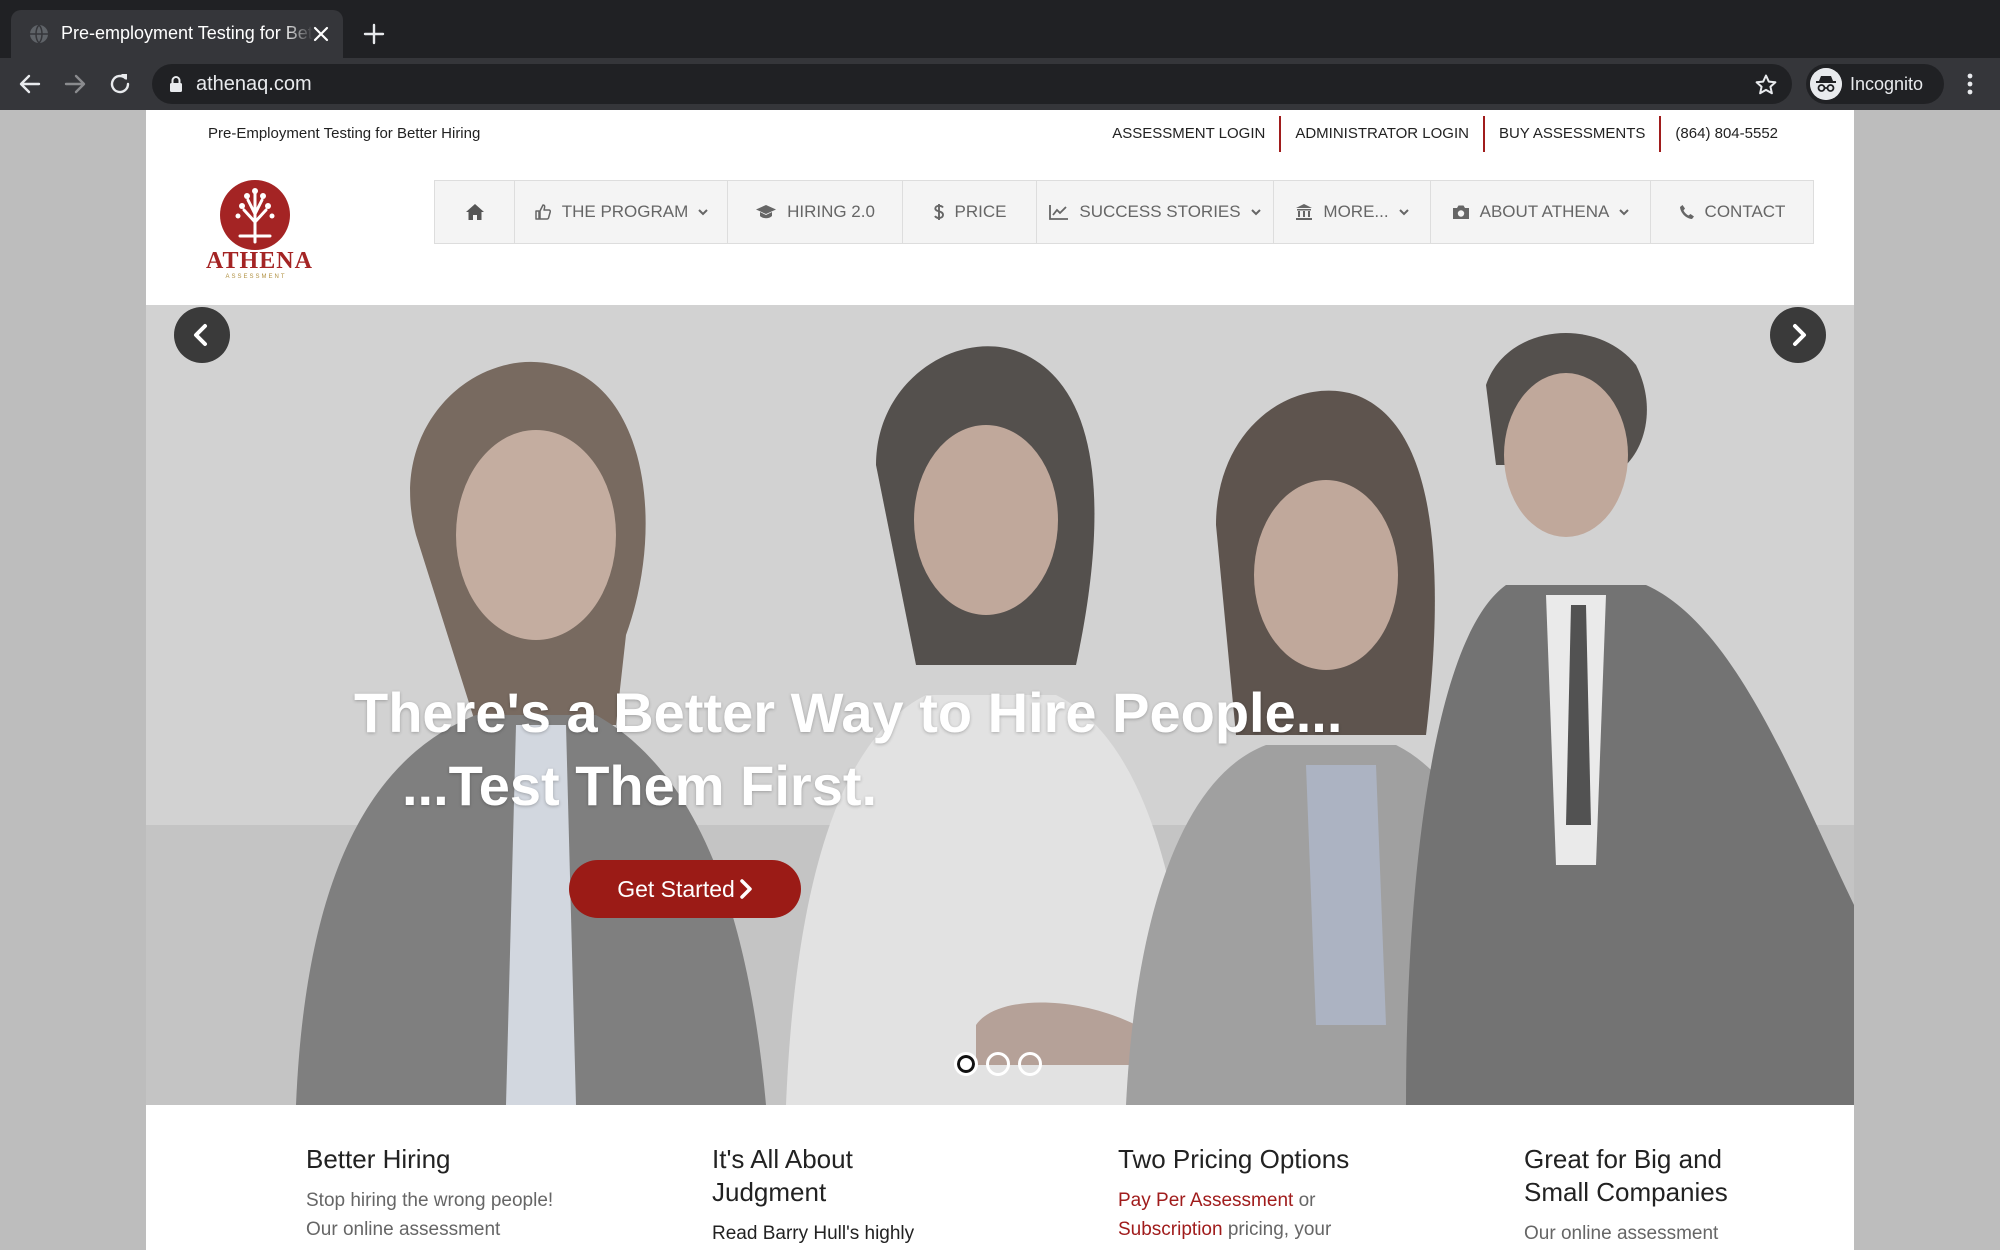 The height and width of the screenshot is (1250, 2000). Describe the element at coordinates (374, 34) in the screenshot. I see `new-tab-plus-icon` at that location.